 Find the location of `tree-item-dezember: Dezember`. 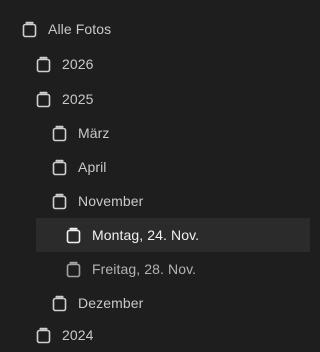

tree-item-dezember: Dezember is located at coordinates (159, 303).